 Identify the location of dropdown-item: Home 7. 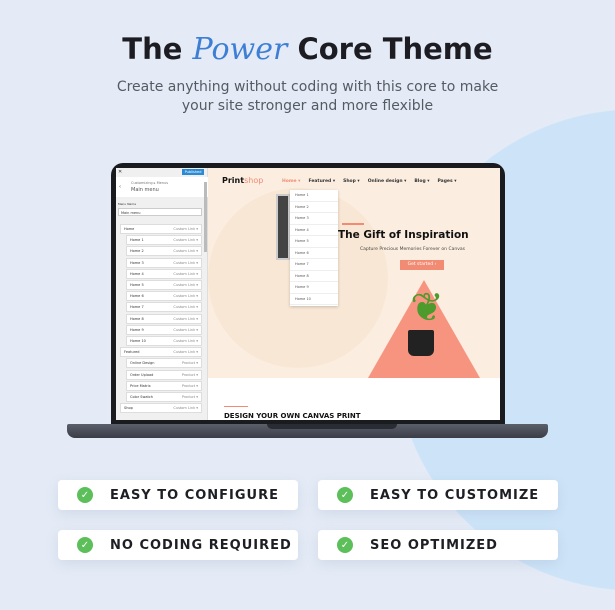
(314, 265).